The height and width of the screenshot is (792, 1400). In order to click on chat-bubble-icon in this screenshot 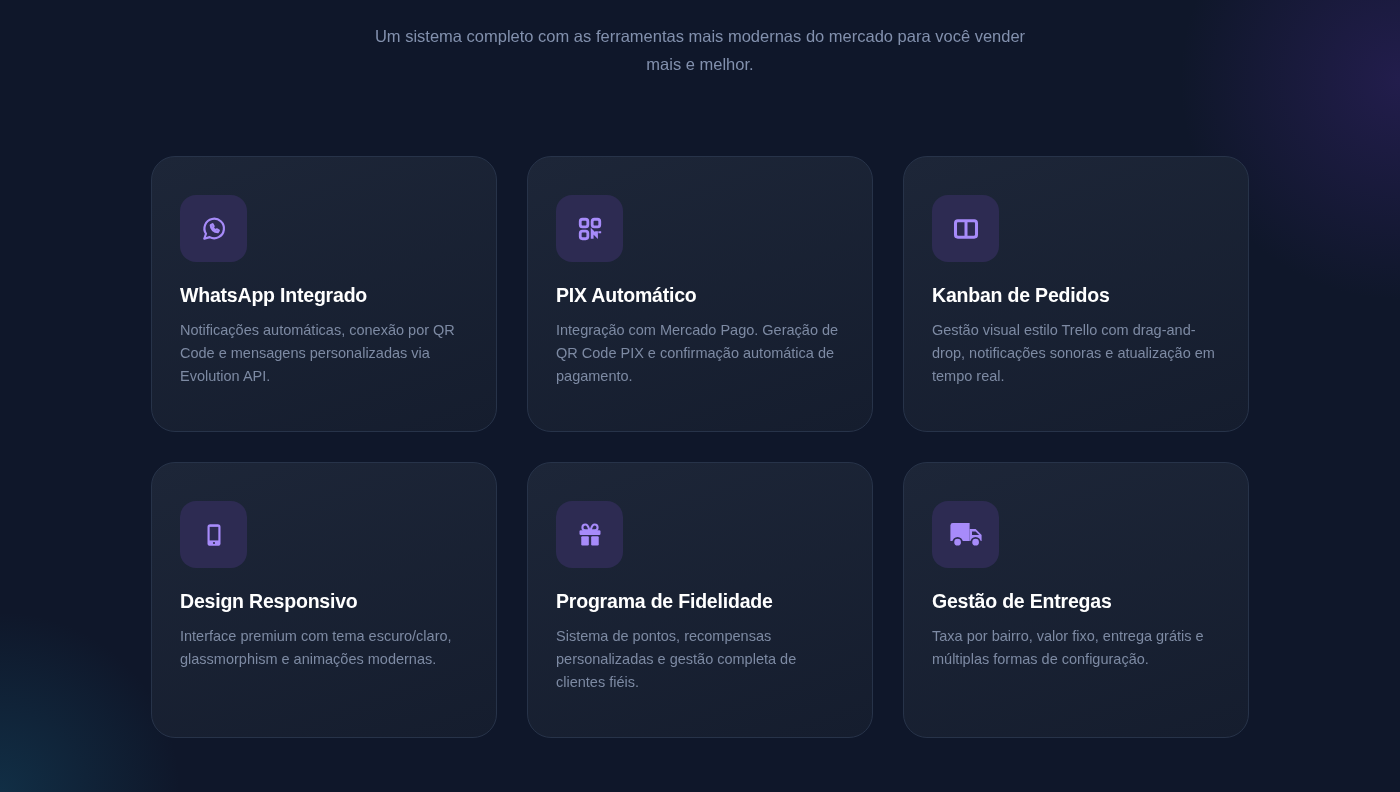, I will do `click(213, 228)`.